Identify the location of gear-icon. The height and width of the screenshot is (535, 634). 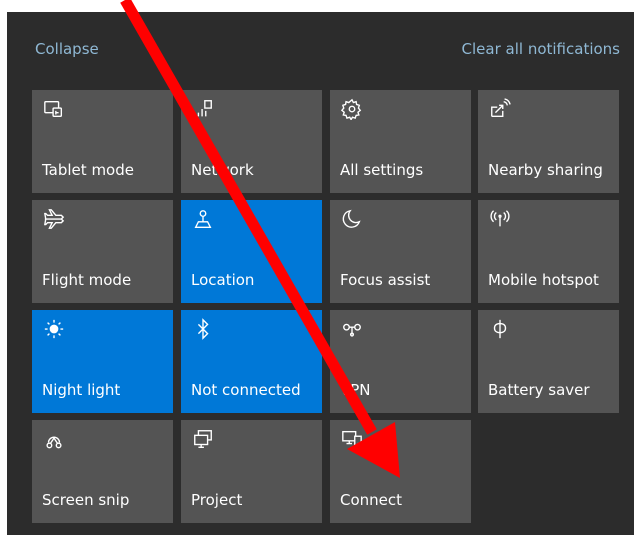
(354, 111).